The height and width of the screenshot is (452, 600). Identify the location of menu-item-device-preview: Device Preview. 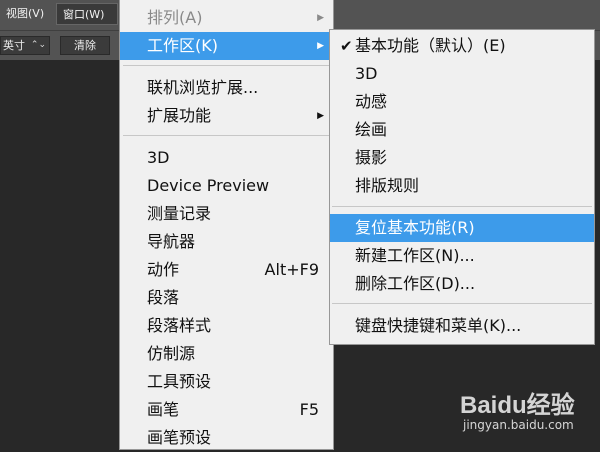
(226, 186).